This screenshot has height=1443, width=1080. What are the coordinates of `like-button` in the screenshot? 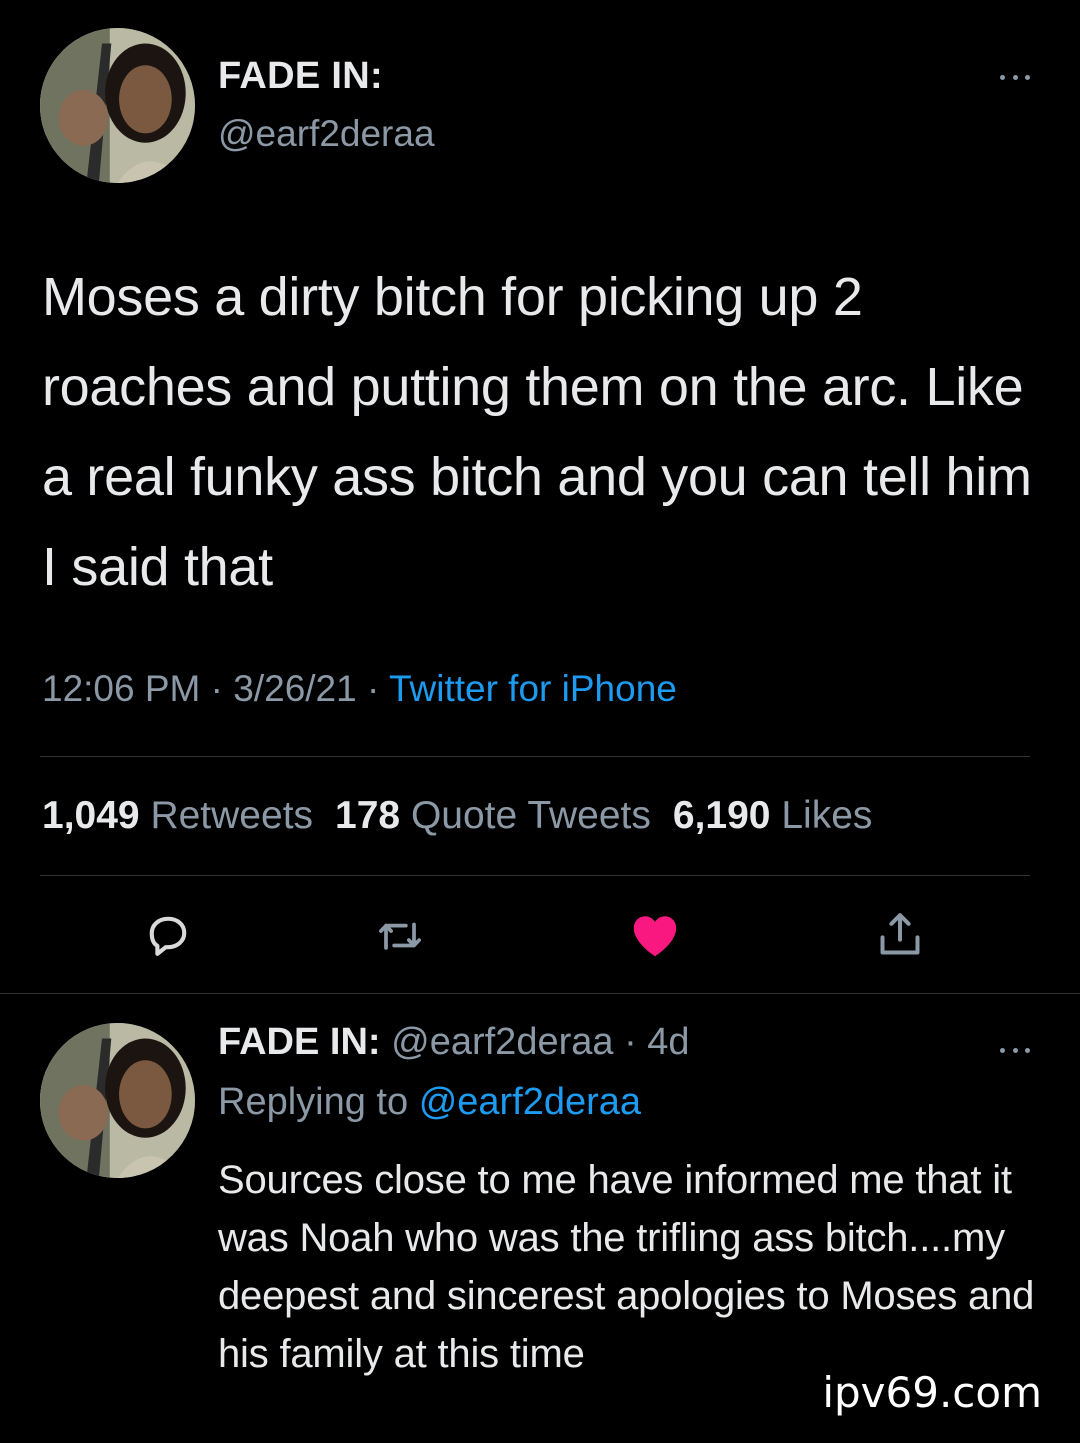 It's located at (655, 935).